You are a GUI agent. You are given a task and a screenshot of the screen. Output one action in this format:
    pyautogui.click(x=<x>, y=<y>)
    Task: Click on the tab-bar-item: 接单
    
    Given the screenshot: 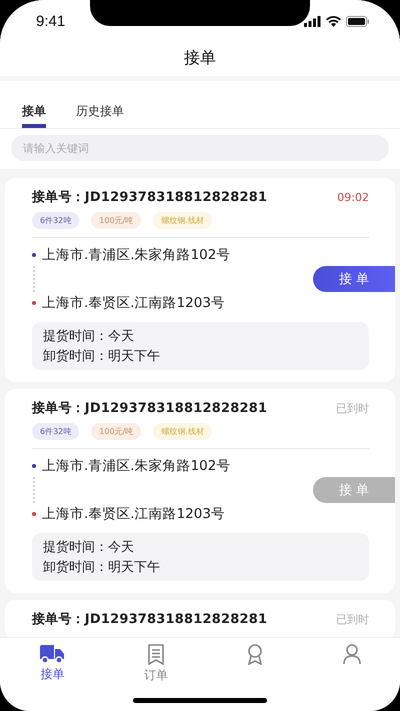 What is the action you would take?
    pyautogui.click(x=52, y=664)
    